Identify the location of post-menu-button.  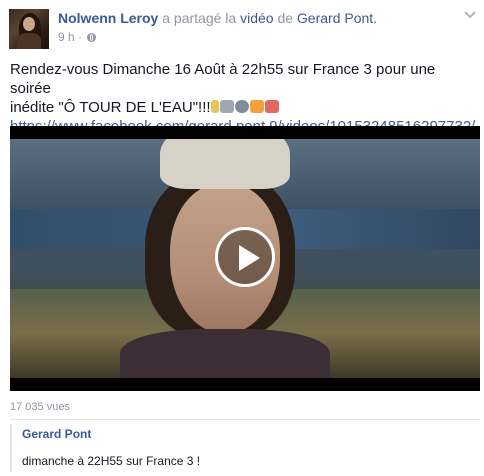
(470, 15).